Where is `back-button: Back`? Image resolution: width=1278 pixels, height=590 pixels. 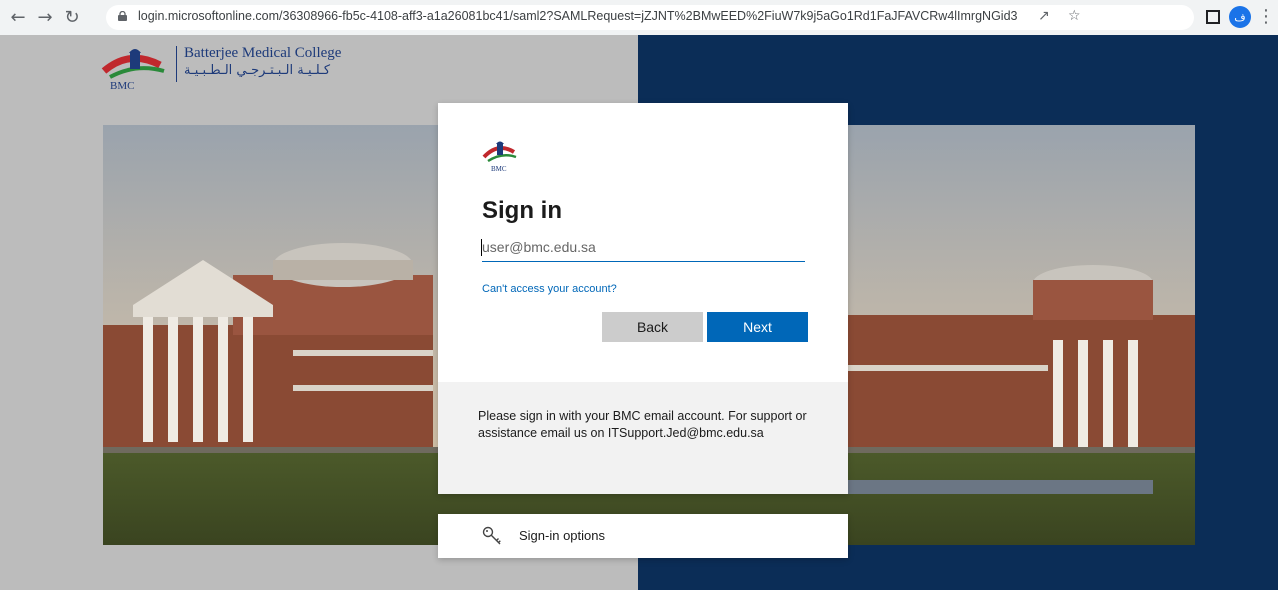 back-button: Back is located at coordinates (652, 327).